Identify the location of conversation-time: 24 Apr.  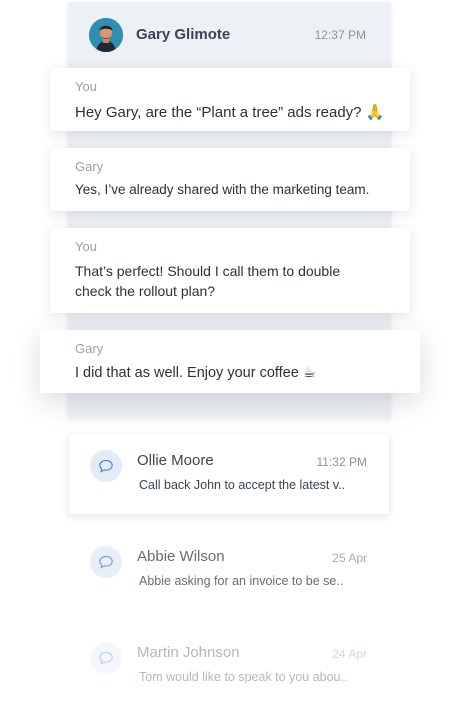
(349, 654).